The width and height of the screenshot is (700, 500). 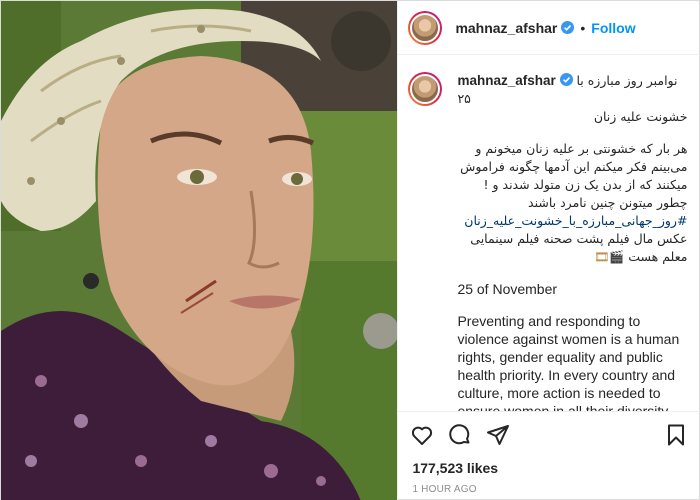 What do you see at coordinates (506, 80) in the screenshot?
I see `caption-username: mahnaz_afshar` at bounding box center [506, 80].